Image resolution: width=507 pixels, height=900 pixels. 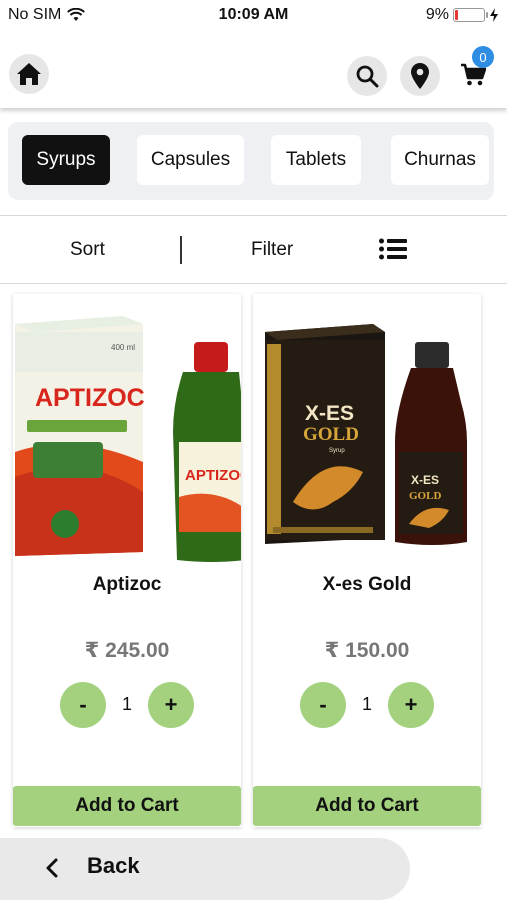 What do you see at coordinates (87, 250) in the screenshot?
I see `sort-button: Sort` at bounding box center [87, 250].